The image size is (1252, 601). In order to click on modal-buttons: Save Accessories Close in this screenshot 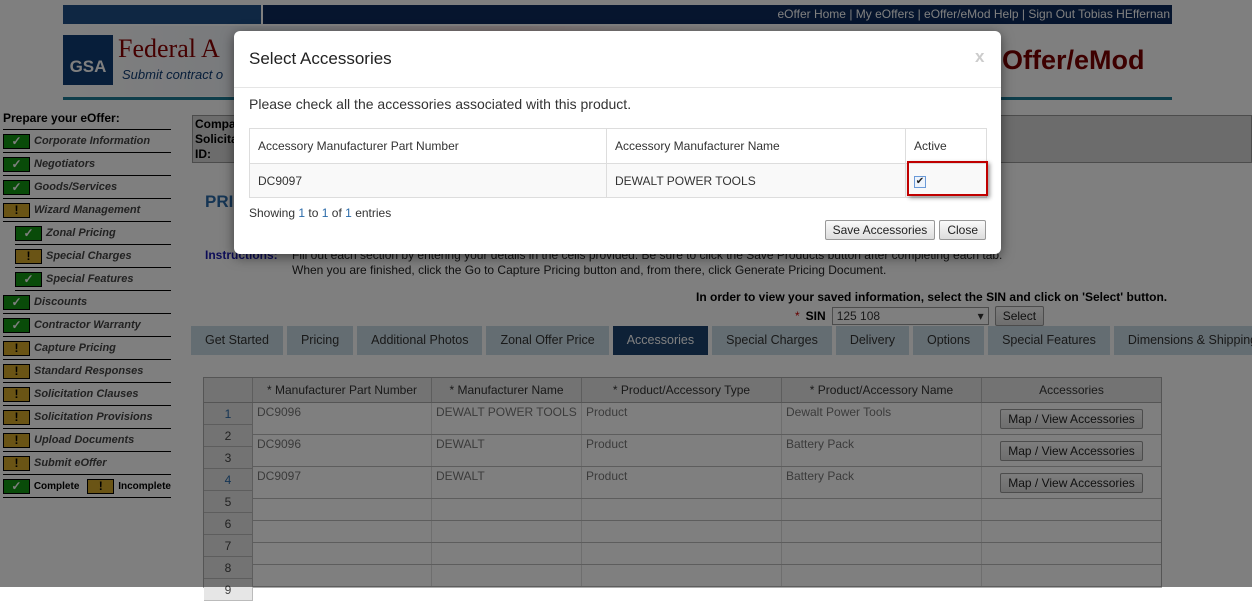, I will do `click(905, 230)`.